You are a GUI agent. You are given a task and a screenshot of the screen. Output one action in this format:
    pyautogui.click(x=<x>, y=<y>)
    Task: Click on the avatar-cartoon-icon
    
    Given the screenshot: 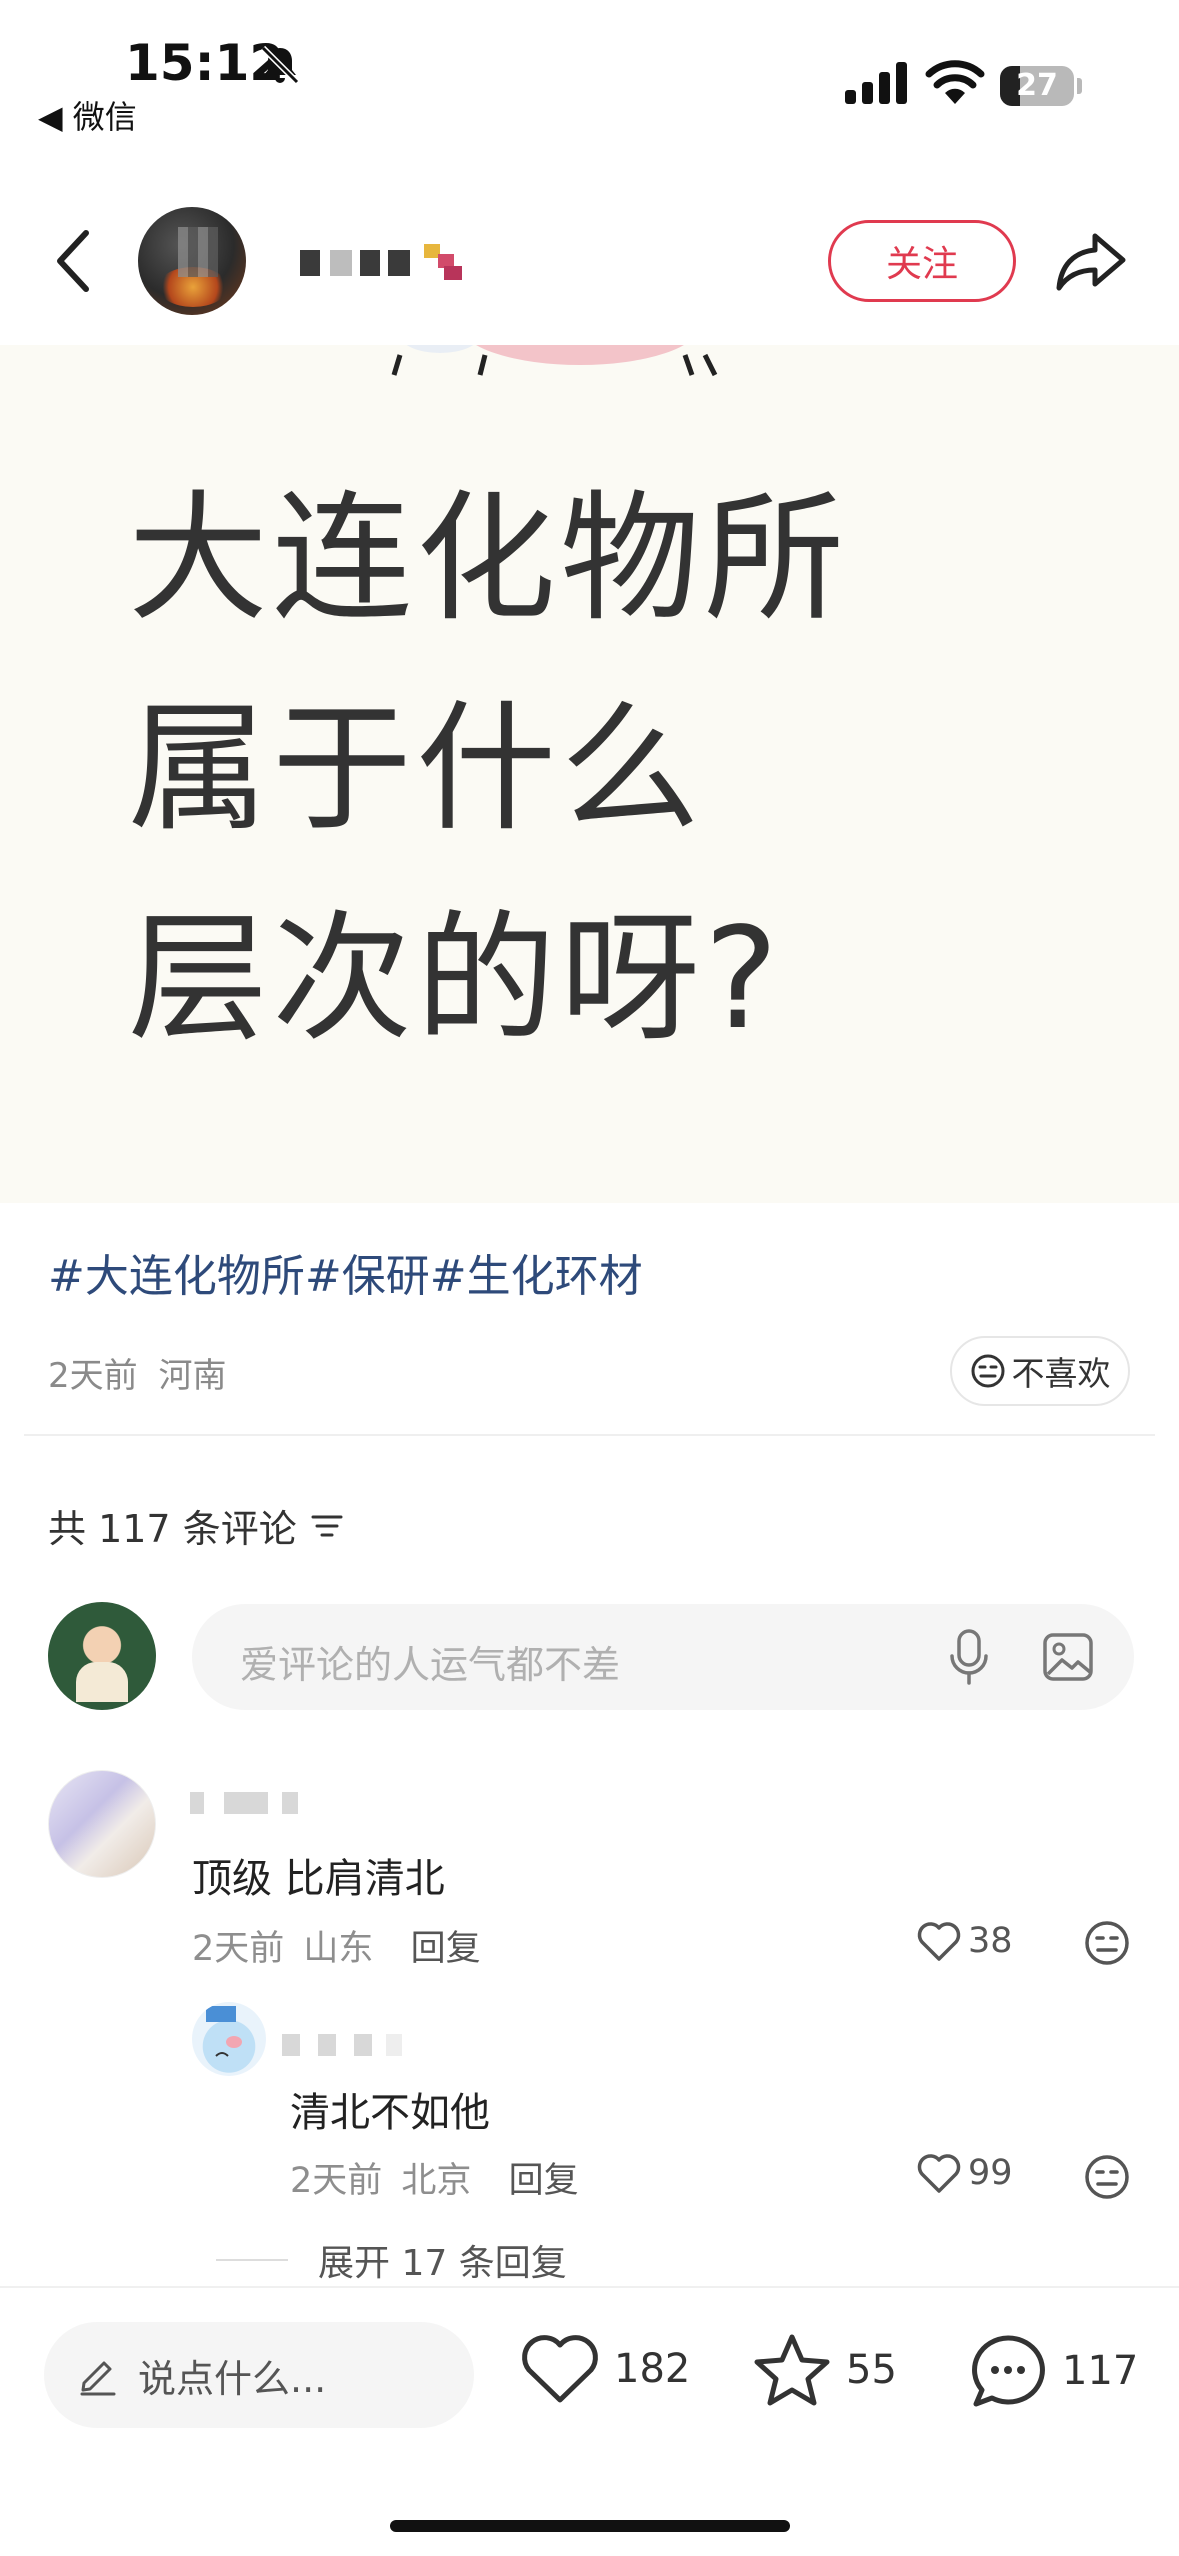 What is the action you would take?
    pyautogui.click(x=224, y=2031)
    